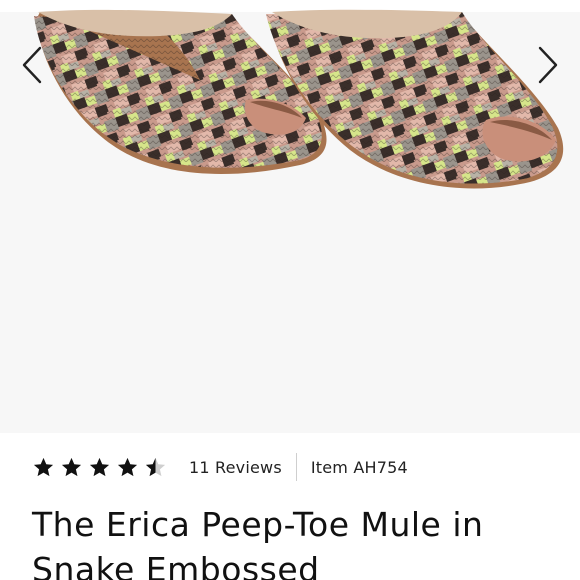 The width and height of the screenshot is (580, 580). What do you see at coordinates (296, 467) in the screenshot?
I see `meta-divider` at bounding box center [296, 467].